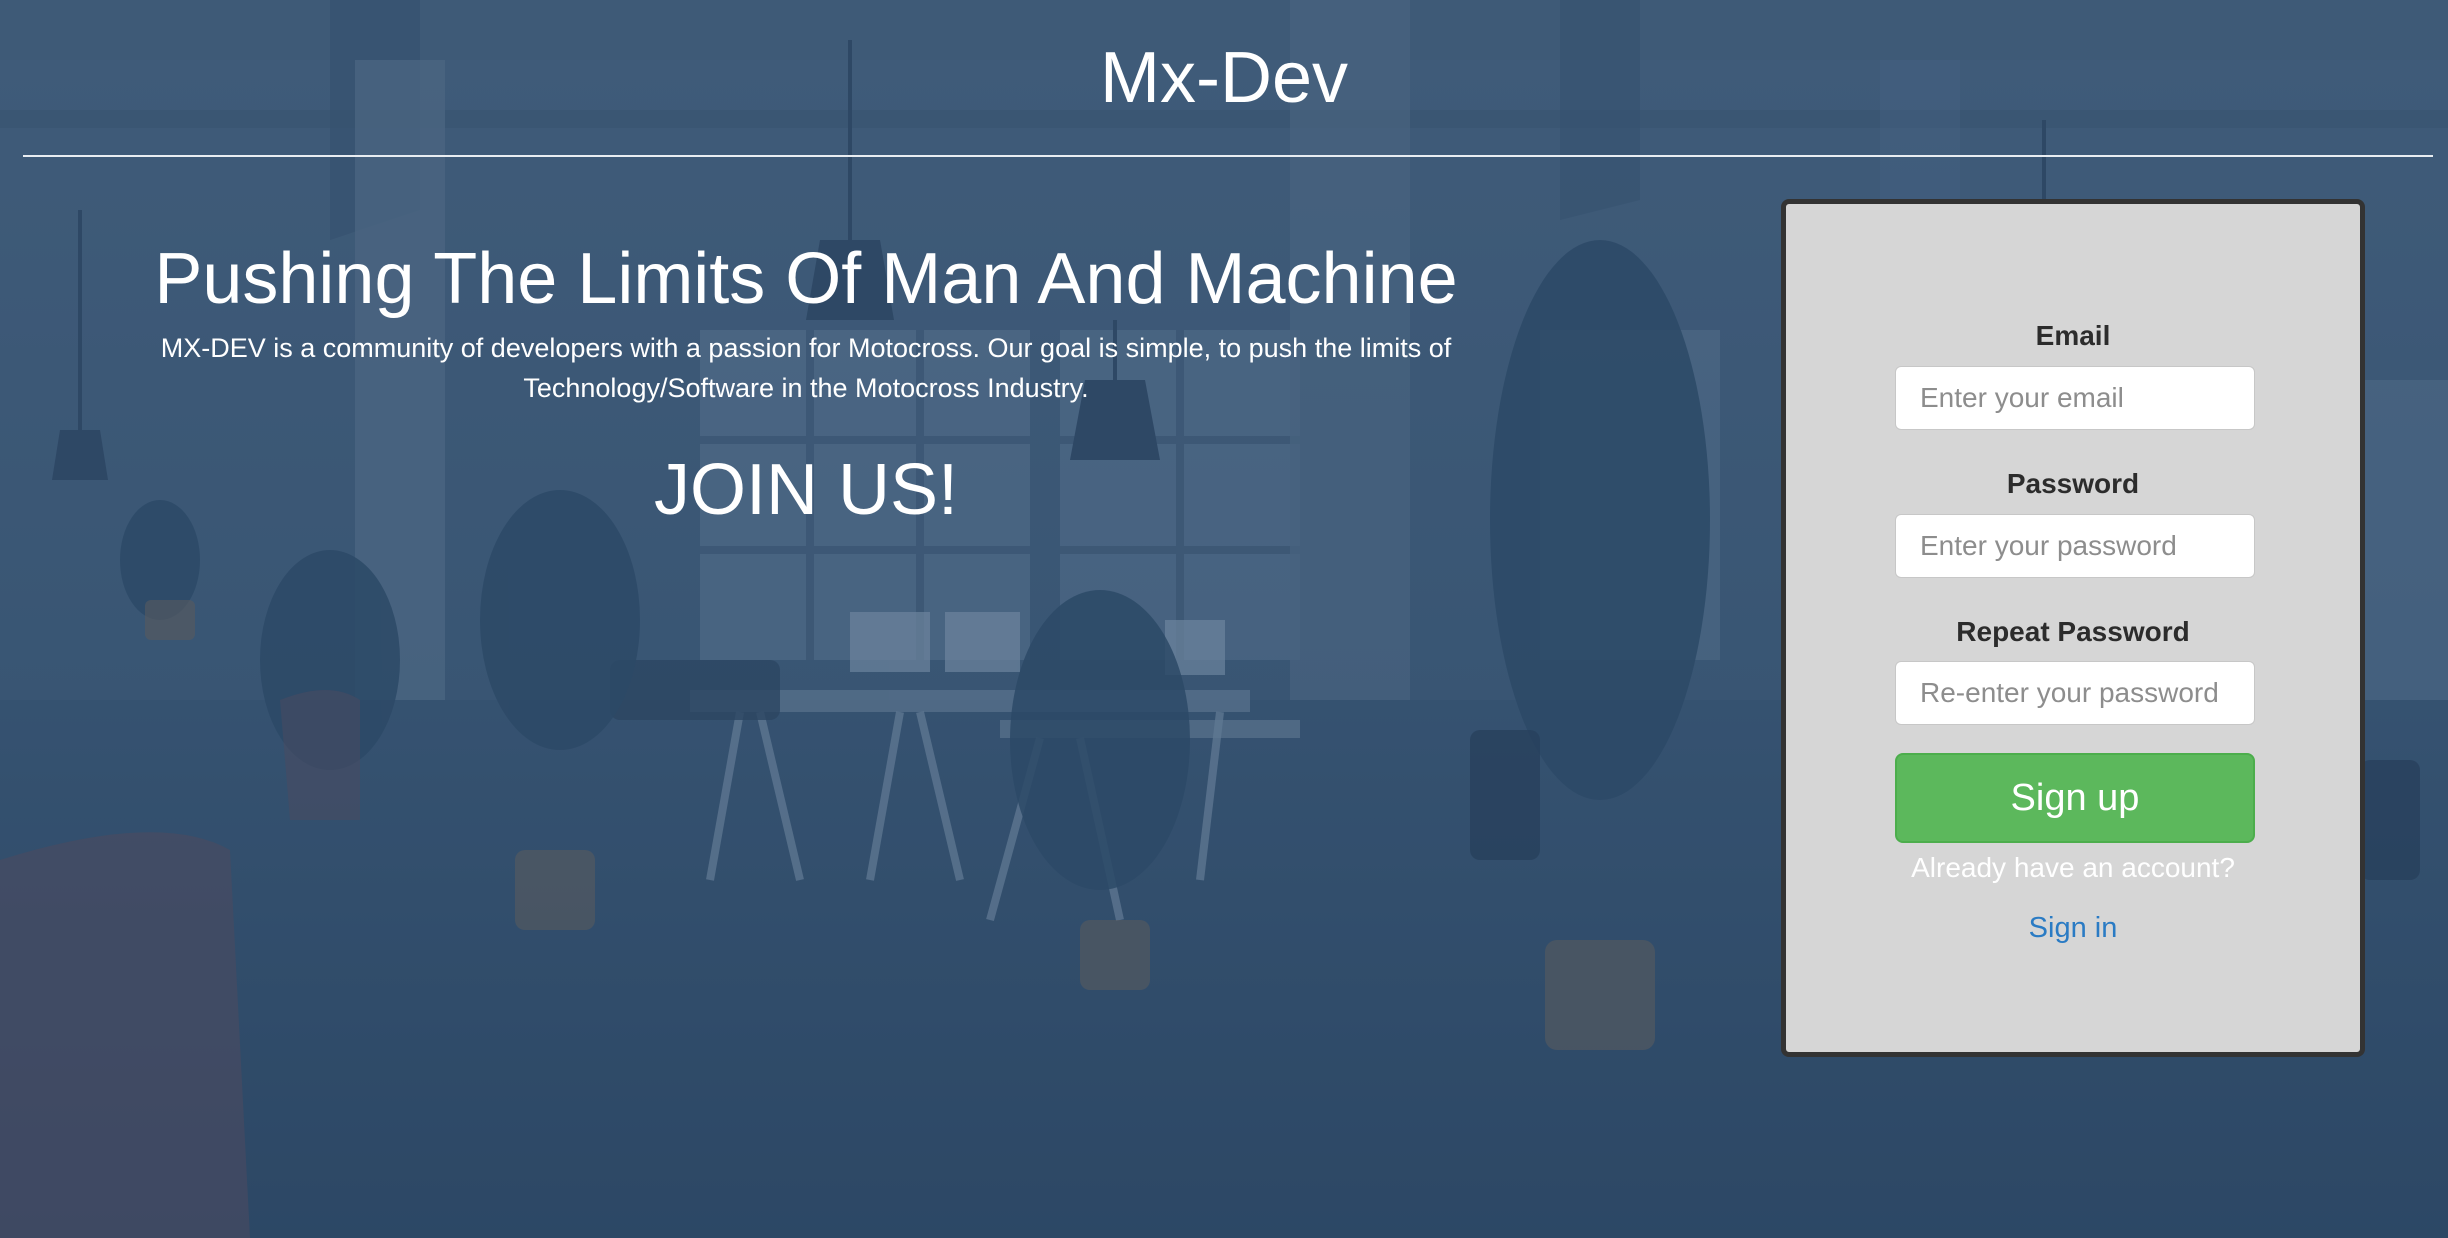 The height and width of the screenshot is (1238, 2448). What do you see at coordinates (2073, 631) in the screenshot?
I see `repeat-password-label: Repeat Password` at bounding box center [2073, 631].